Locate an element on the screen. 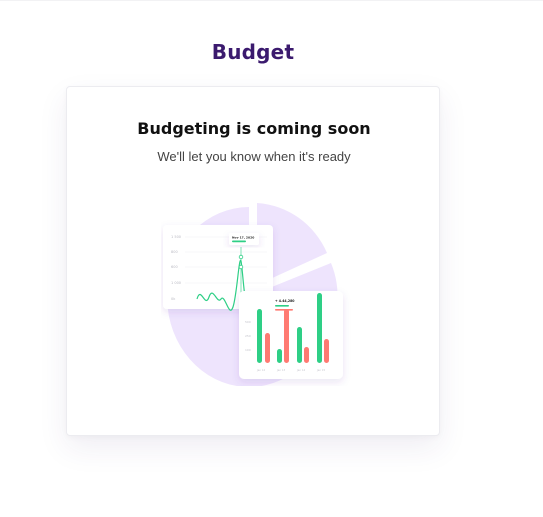 The height and width of the screenshot is (517, 543). page-title: Budget is located at coordinates (253, 52).